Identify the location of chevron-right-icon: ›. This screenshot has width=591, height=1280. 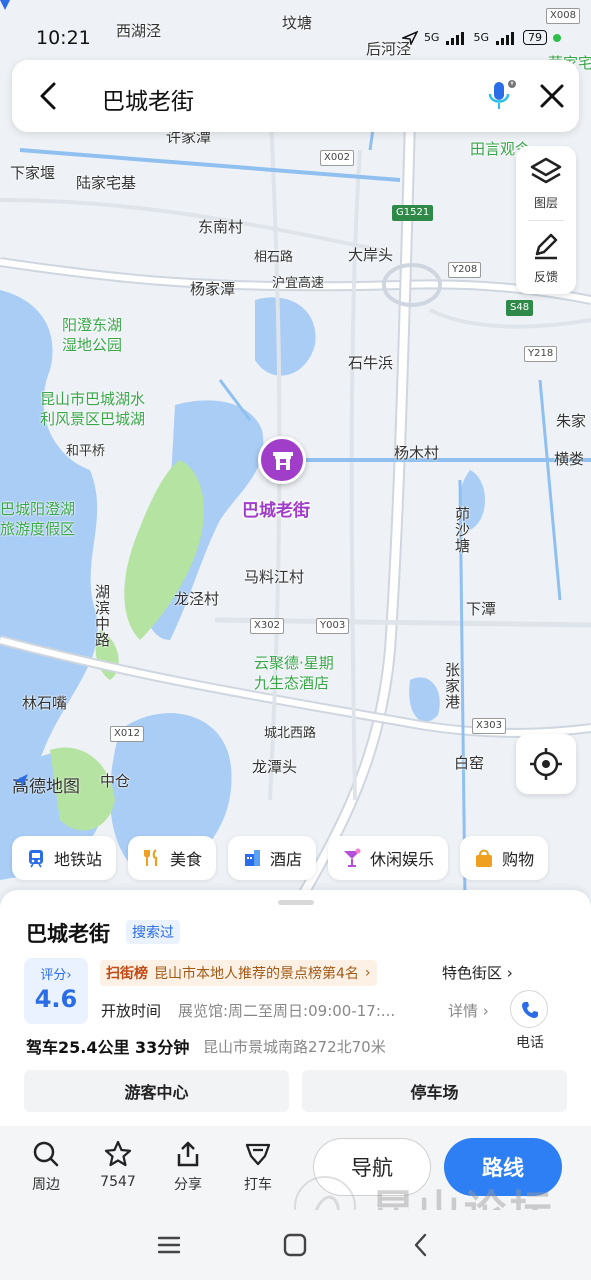
(509, 973).